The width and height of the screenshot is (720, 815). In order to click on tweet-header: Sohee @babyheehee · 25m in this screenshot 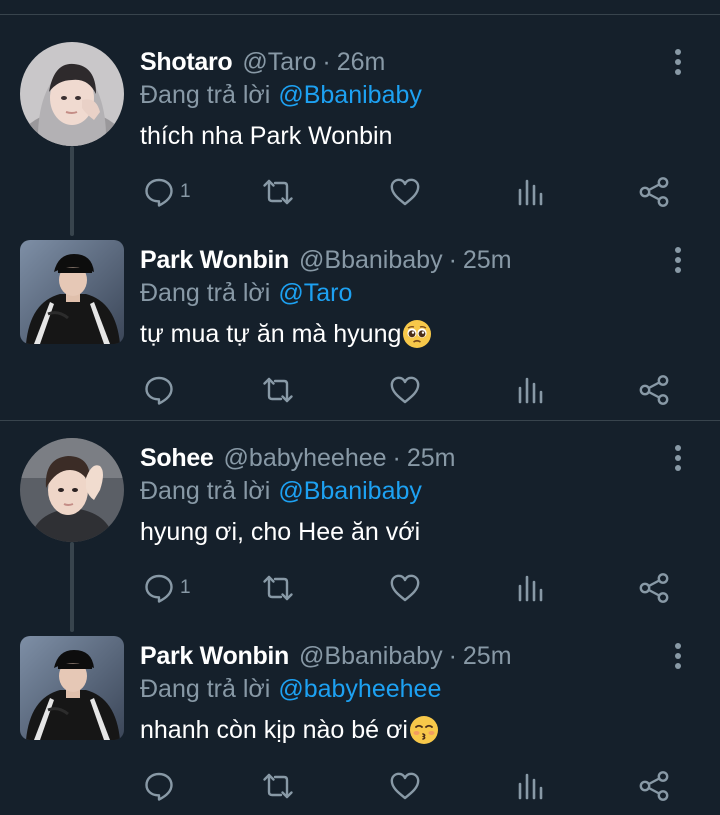, I will do `click(298, 458)`.